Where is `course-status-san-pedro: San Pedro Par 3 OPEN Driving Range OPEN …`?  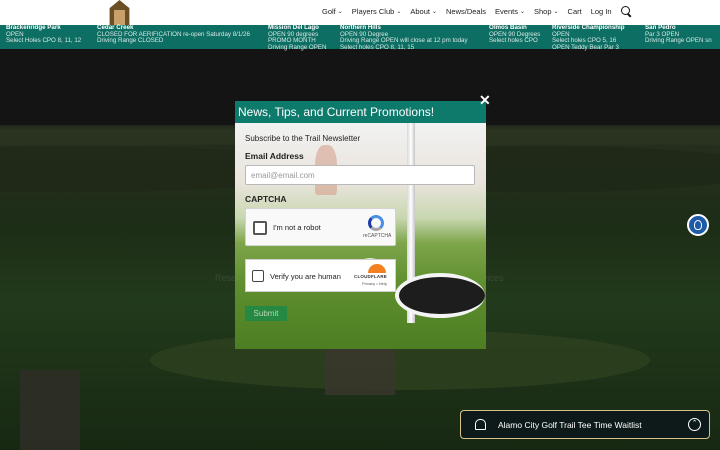
course-status-san-pedro: San Pedro Par 3 OPEN Driving Range OPEN … is located at coordinates (678, 34).